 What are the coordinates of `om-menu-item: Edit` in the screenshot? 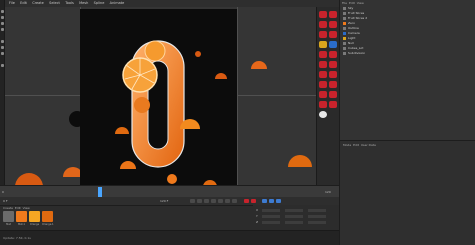 It's located at (352, 3).